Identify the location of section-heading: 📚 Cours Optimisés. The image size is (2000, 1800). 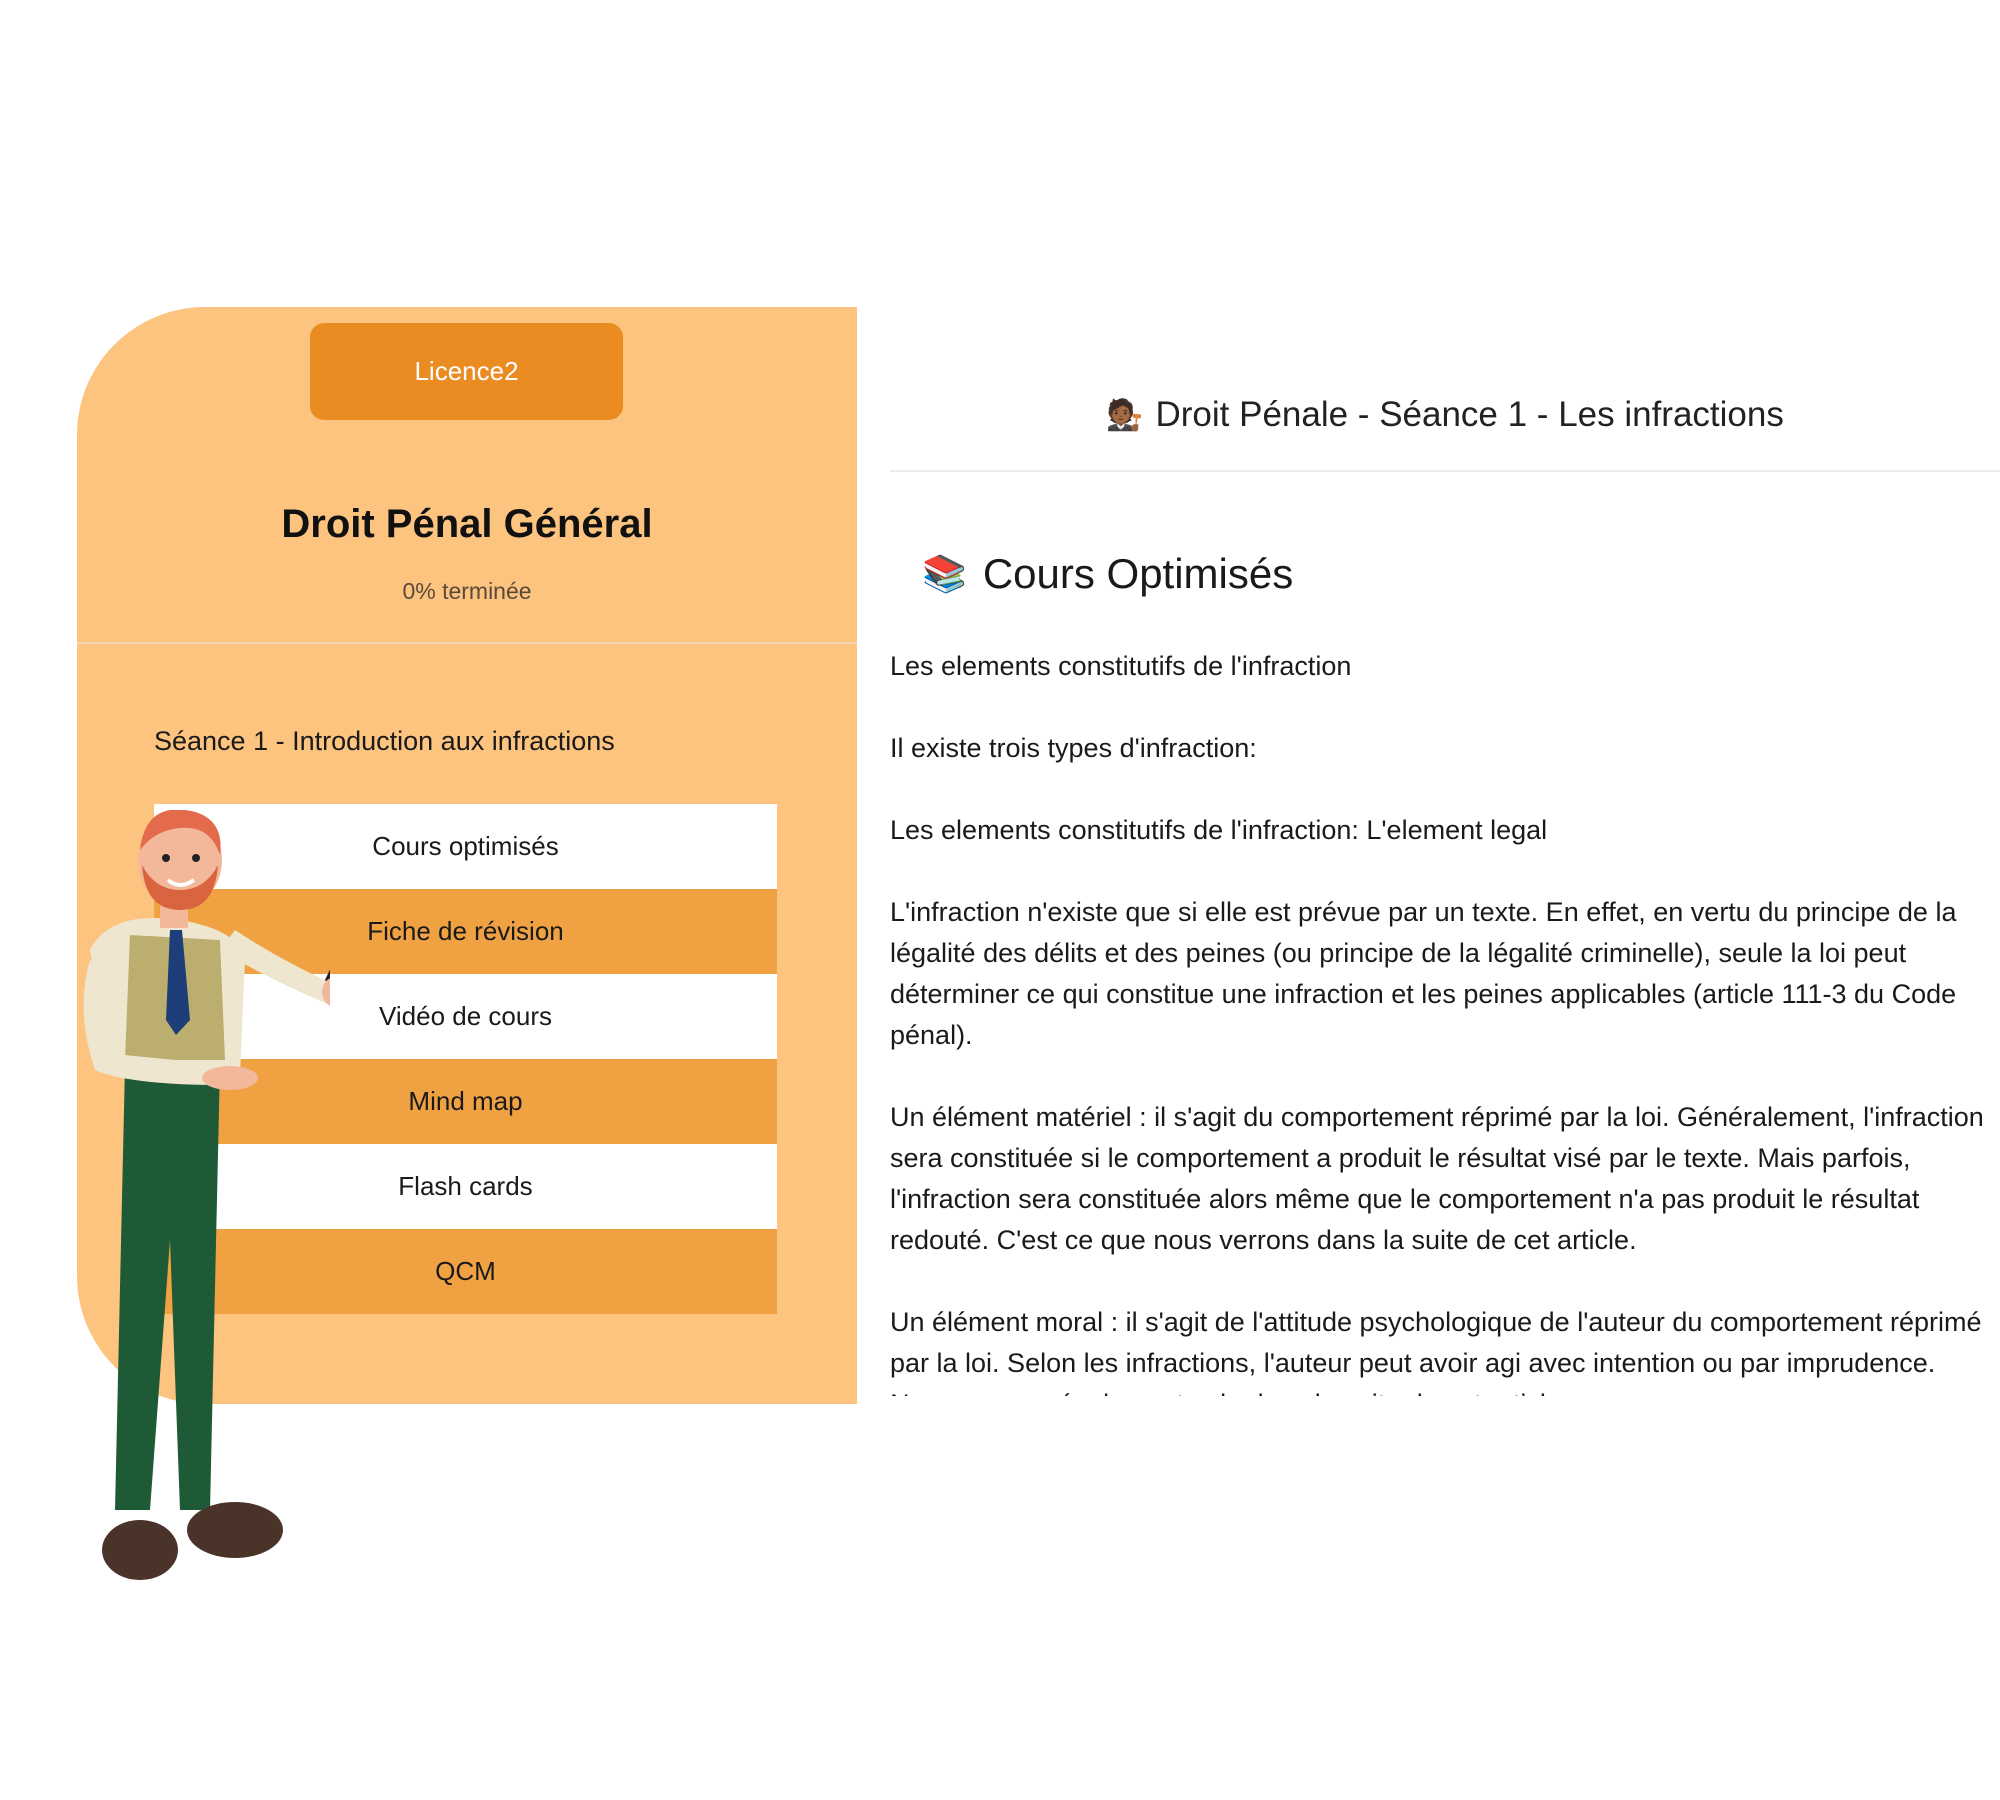
(1107, 574).